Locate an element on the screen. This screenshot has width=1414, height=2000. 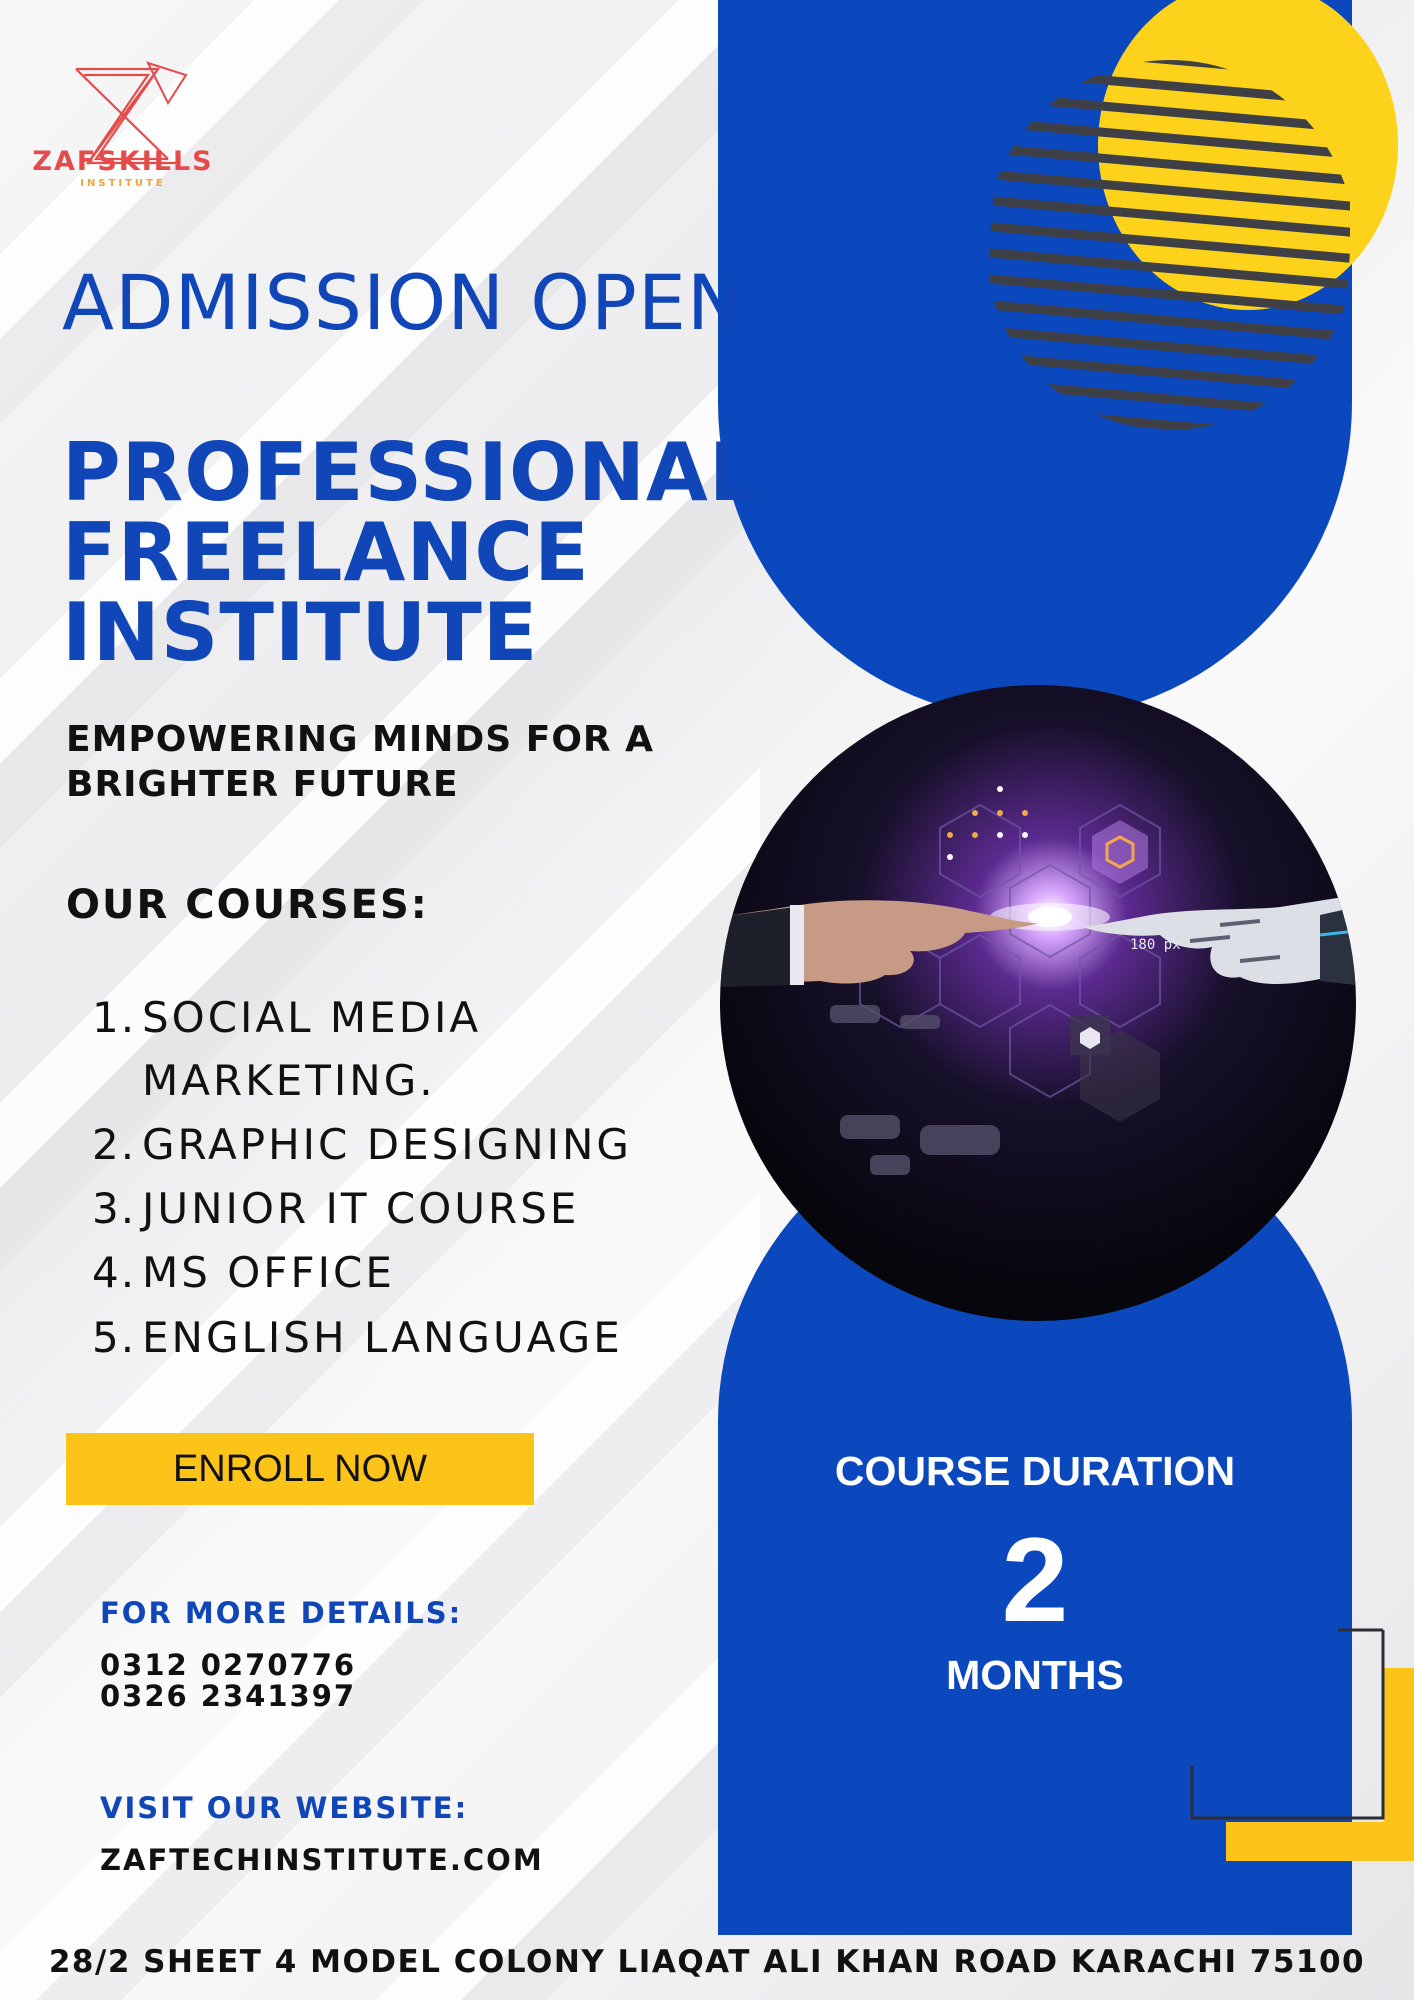
course-item-graphic-designing: GRAPHIC DESIGNING is located at coordinates (387, 1144).